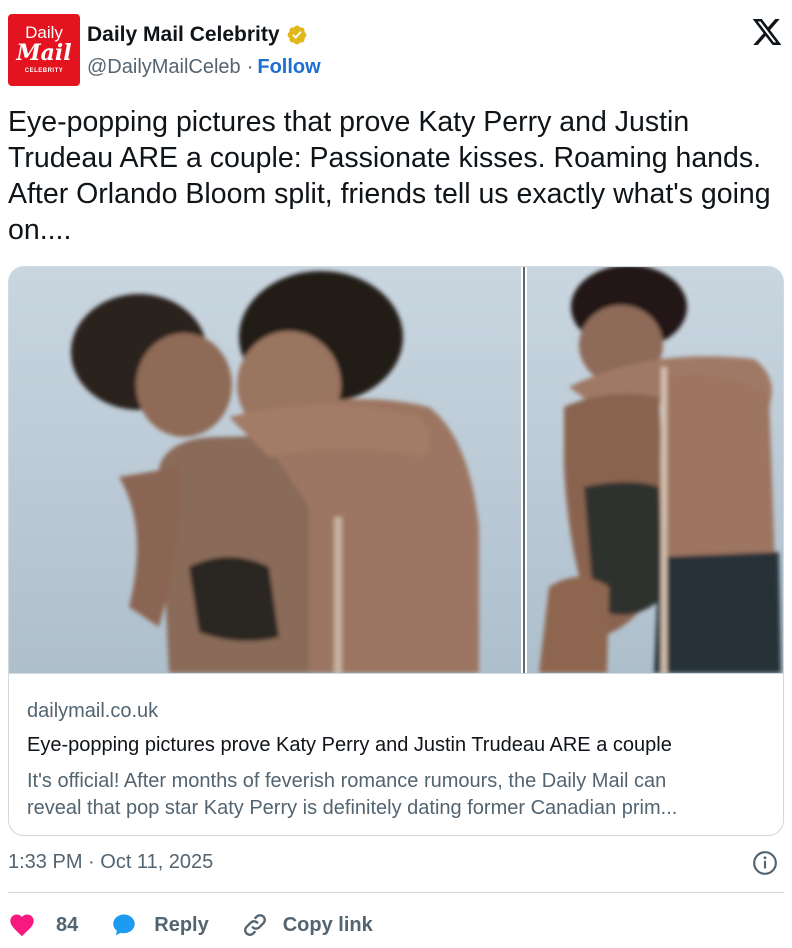 The width and height of the screenshot is (792, 948). Describe the element at coordinates (296, 35) in the screenshot. I see `verified-badge-icon` at that location.